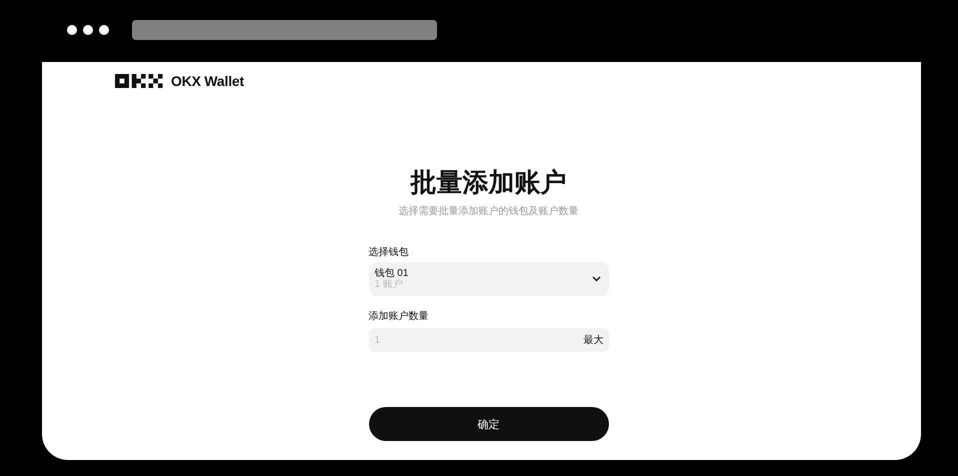 The image size is (958, 476). I want to click on field-label: 选择钱包, so click(389, 253).